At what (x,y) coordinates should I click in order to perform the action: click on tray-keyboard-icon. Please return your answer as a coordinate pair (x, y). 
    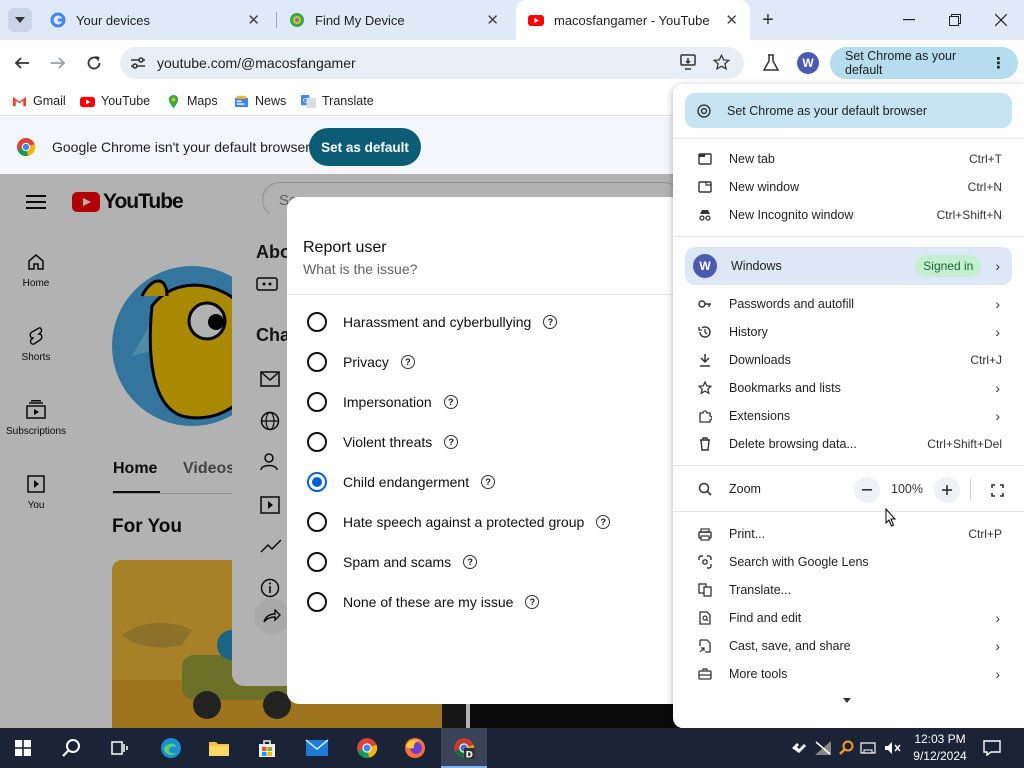
    Looking at the image, I should click on (868, 748).